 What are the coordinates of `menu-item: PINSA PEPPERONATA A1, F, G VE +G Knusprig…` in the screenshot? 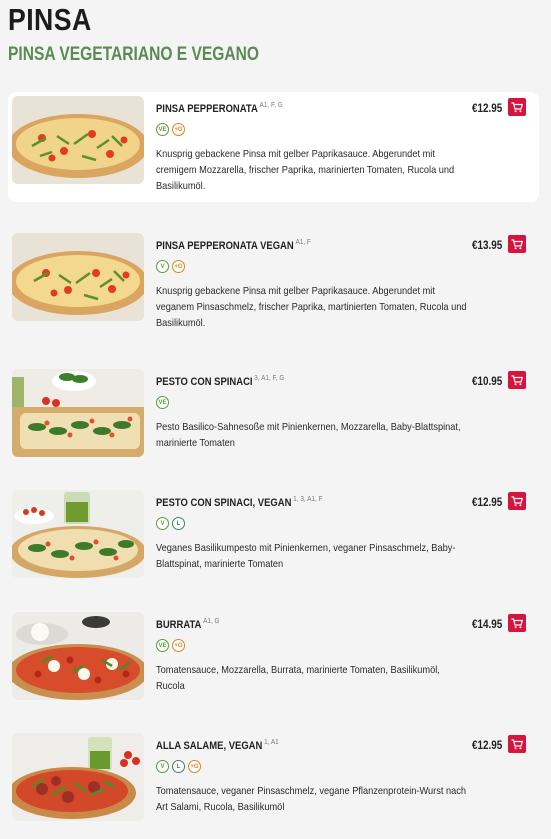 It's located at (273, 147).